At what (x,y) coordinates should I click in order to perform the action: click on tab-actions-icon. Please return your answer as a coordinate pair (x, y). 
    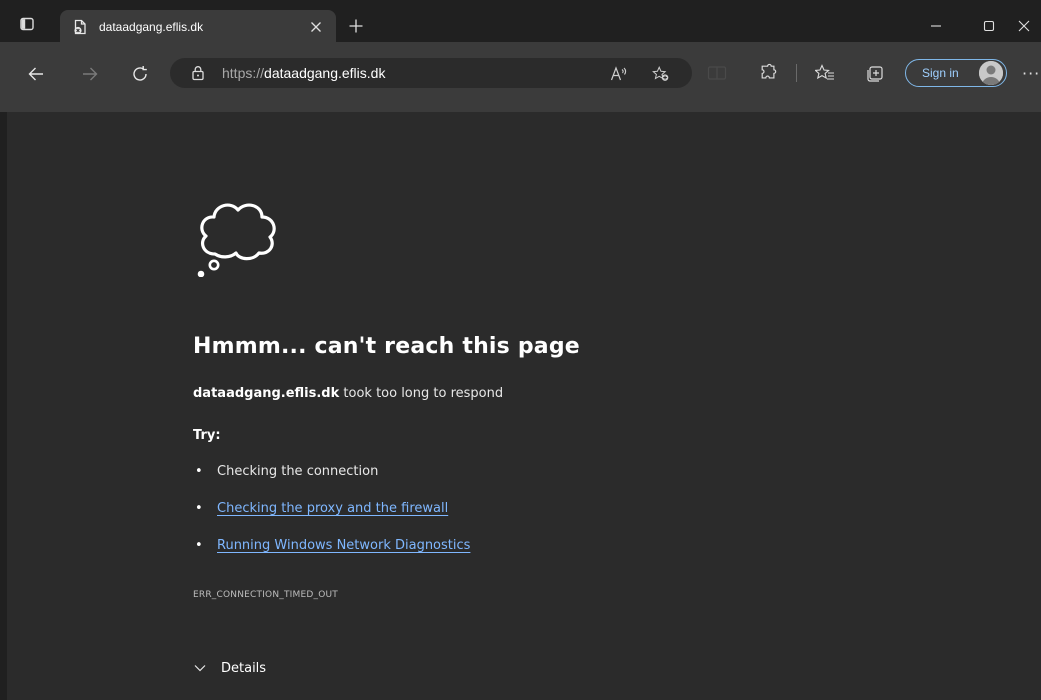
    Looking at the image, I should click on (27, 24).